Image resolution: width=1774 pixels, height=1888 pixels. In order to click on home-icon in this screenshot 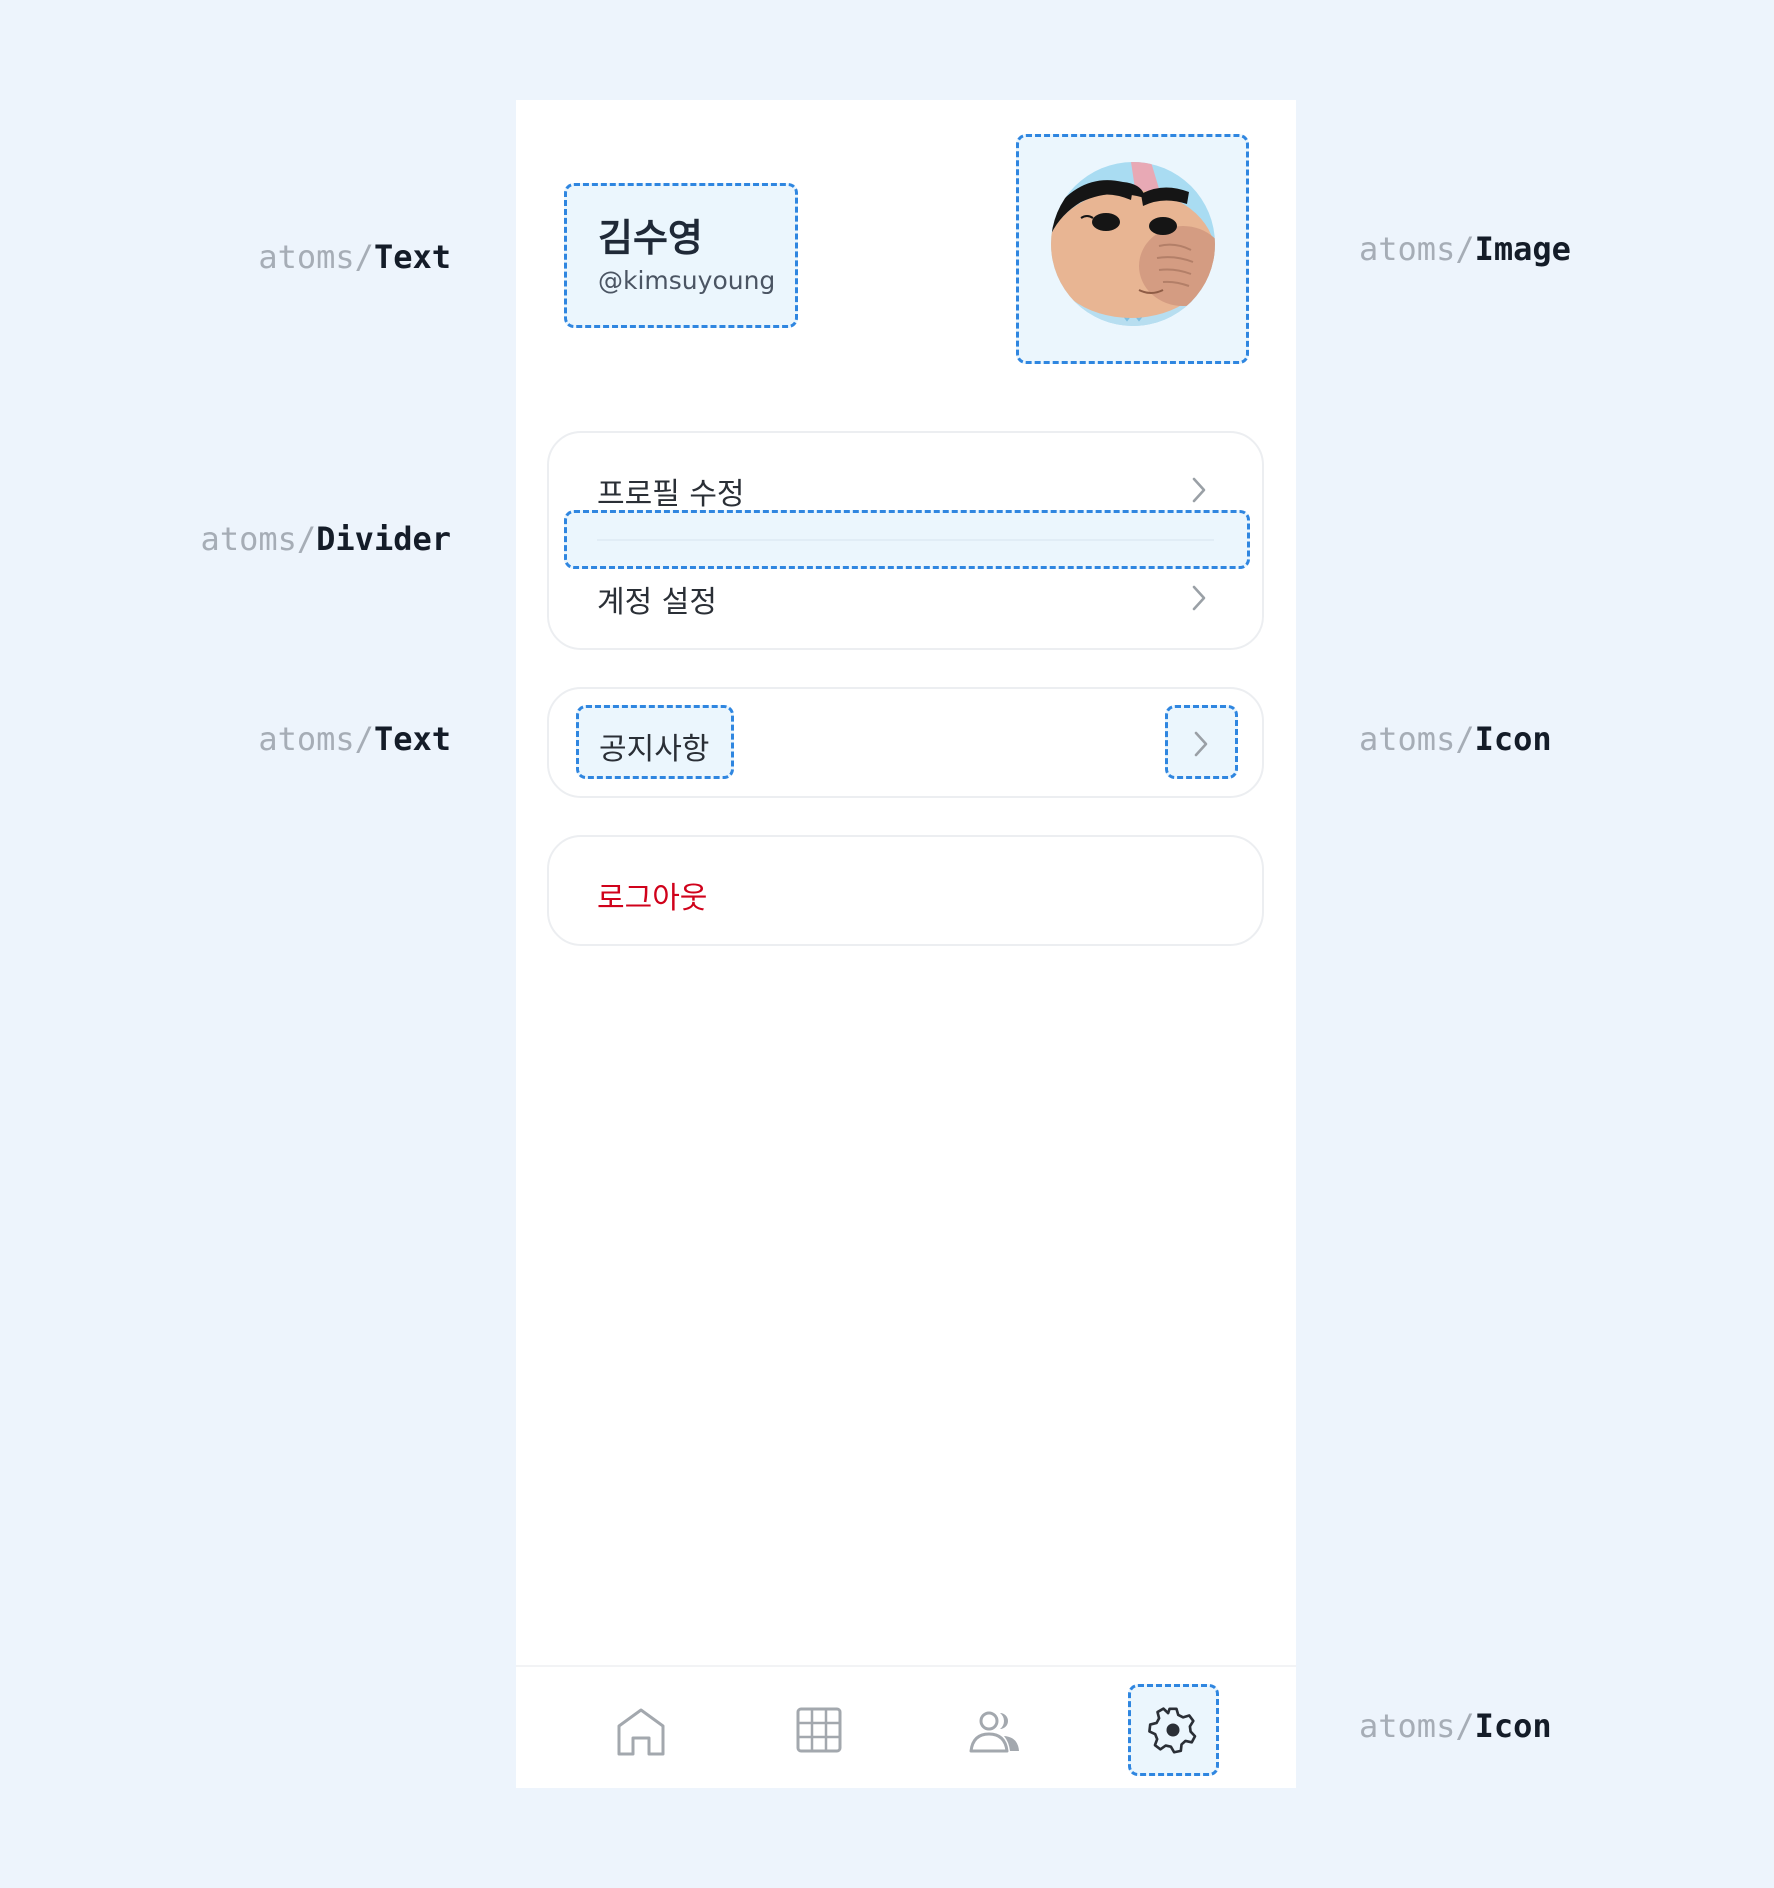, I will do `click(641, 1732)`.